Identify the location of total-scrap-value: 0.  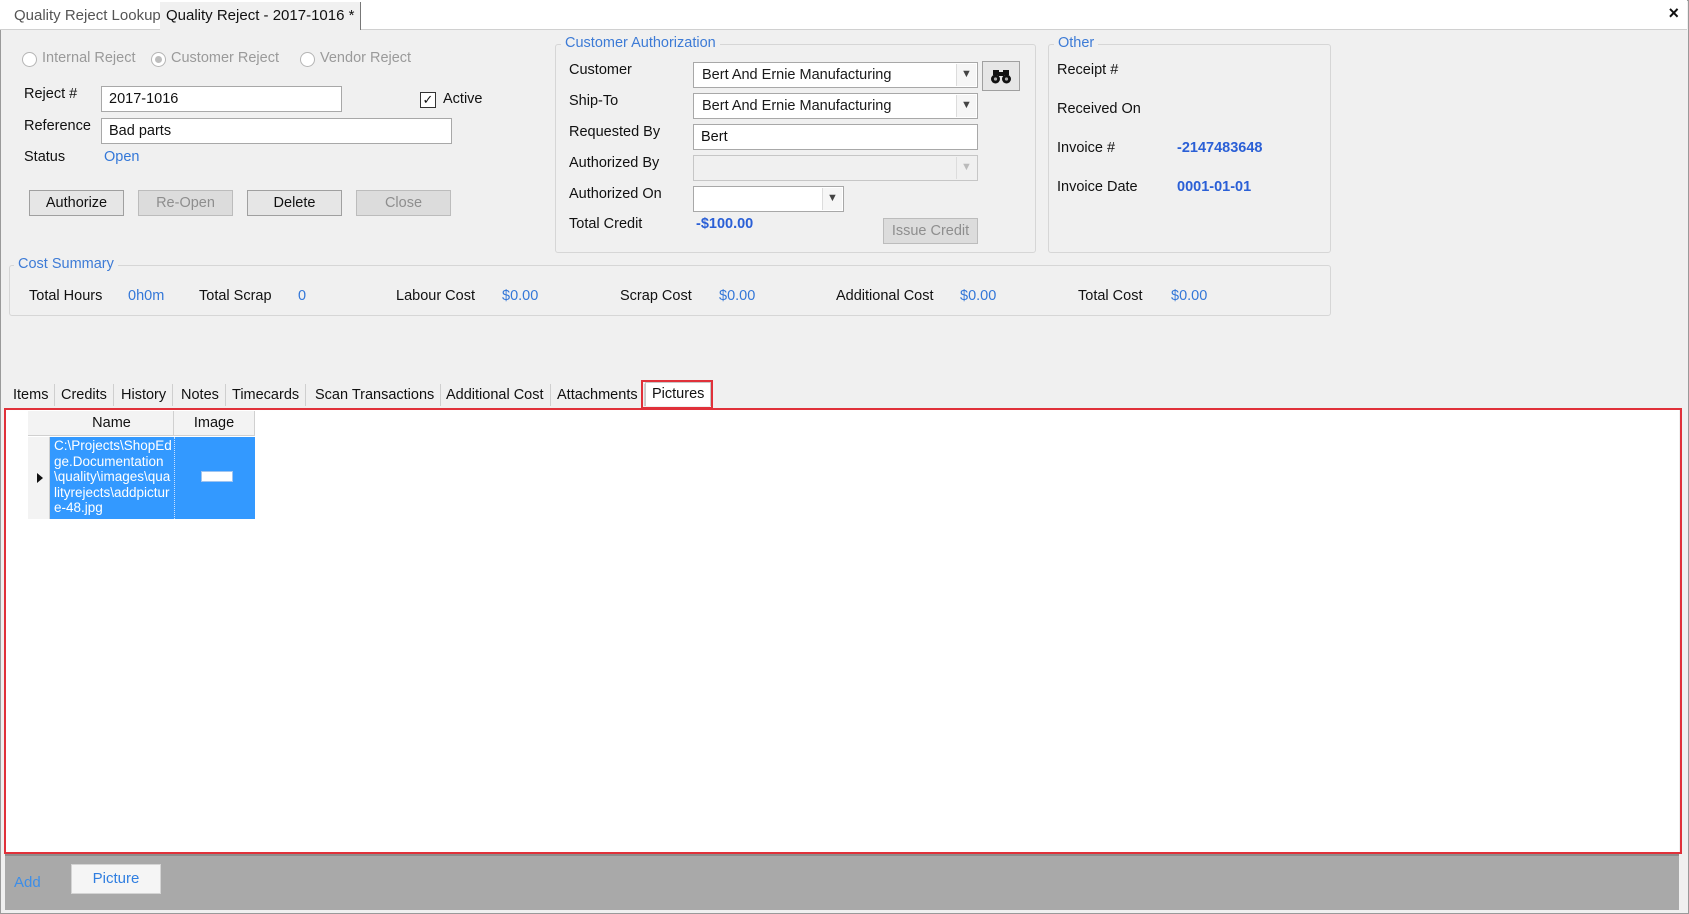
(302, 296).